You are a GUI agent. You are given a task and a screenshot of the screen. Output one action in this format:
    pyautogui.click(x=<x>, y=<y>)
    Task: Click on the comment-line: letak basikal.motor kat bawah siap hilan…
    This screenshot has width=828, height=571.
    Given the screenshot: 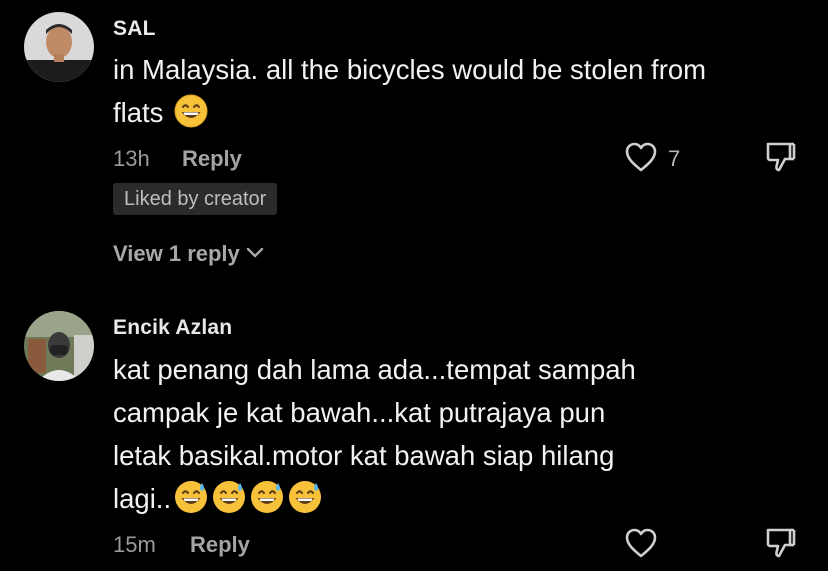 What is the action you would take?
    pyautogui.click(x=364, y=455)
    